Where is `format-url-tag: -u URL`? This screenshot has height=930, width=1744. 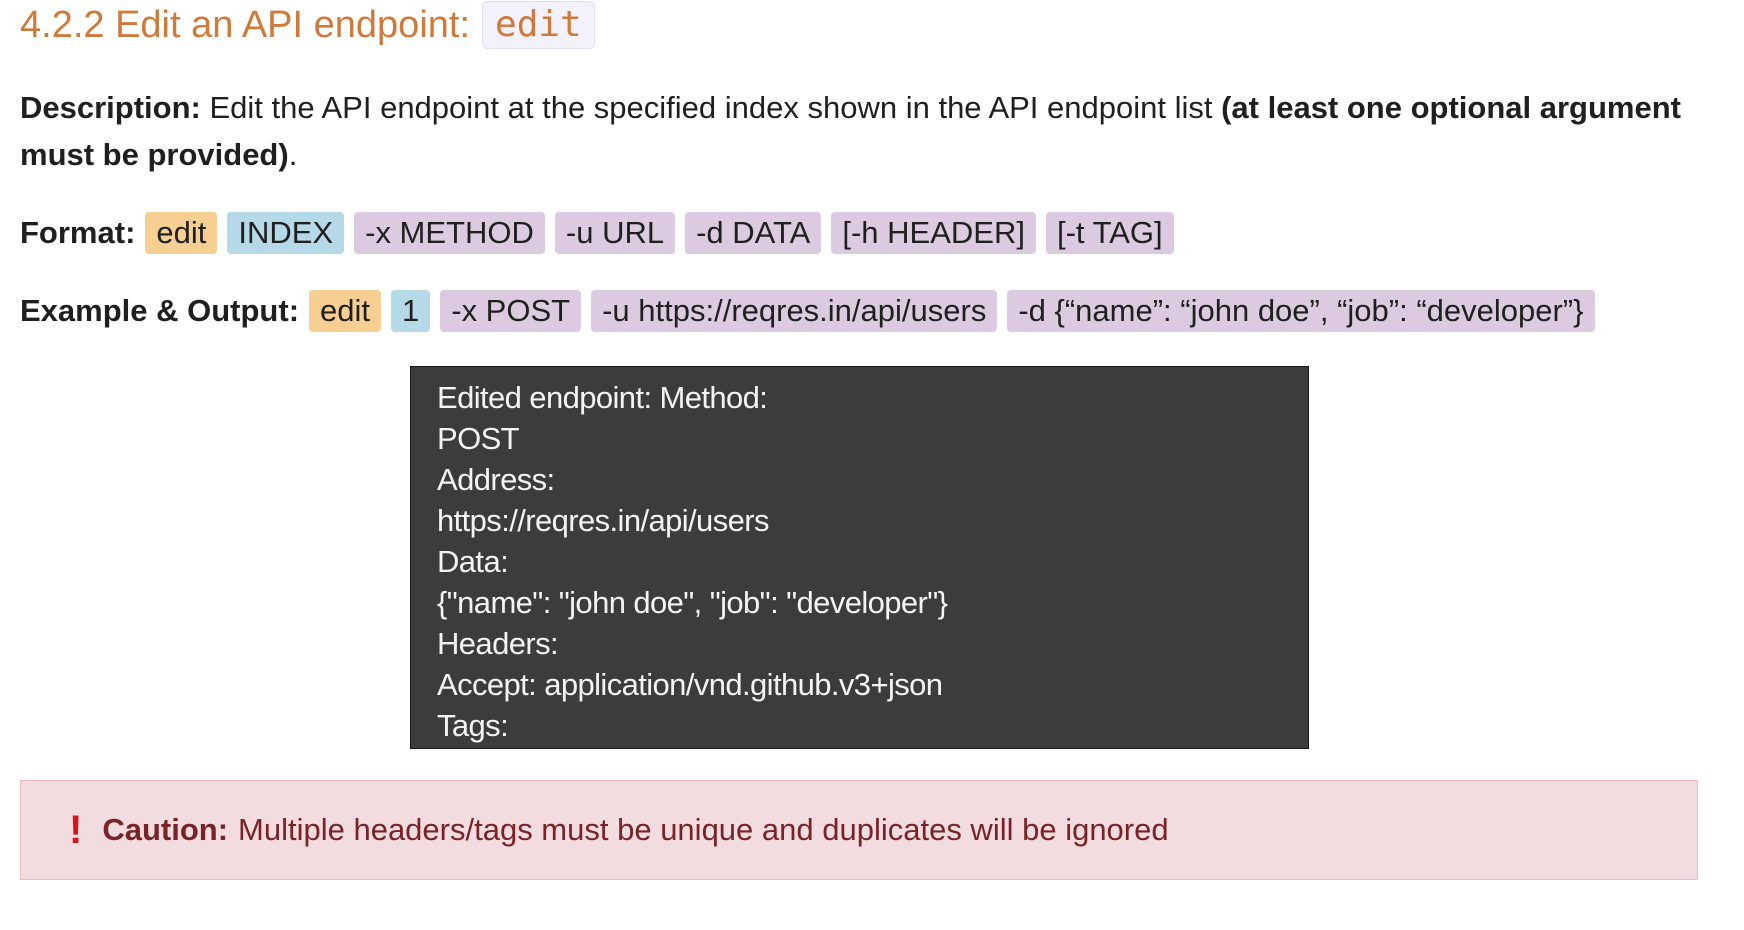
format-url-tag: -u URL is located at coordinates (615, 233).